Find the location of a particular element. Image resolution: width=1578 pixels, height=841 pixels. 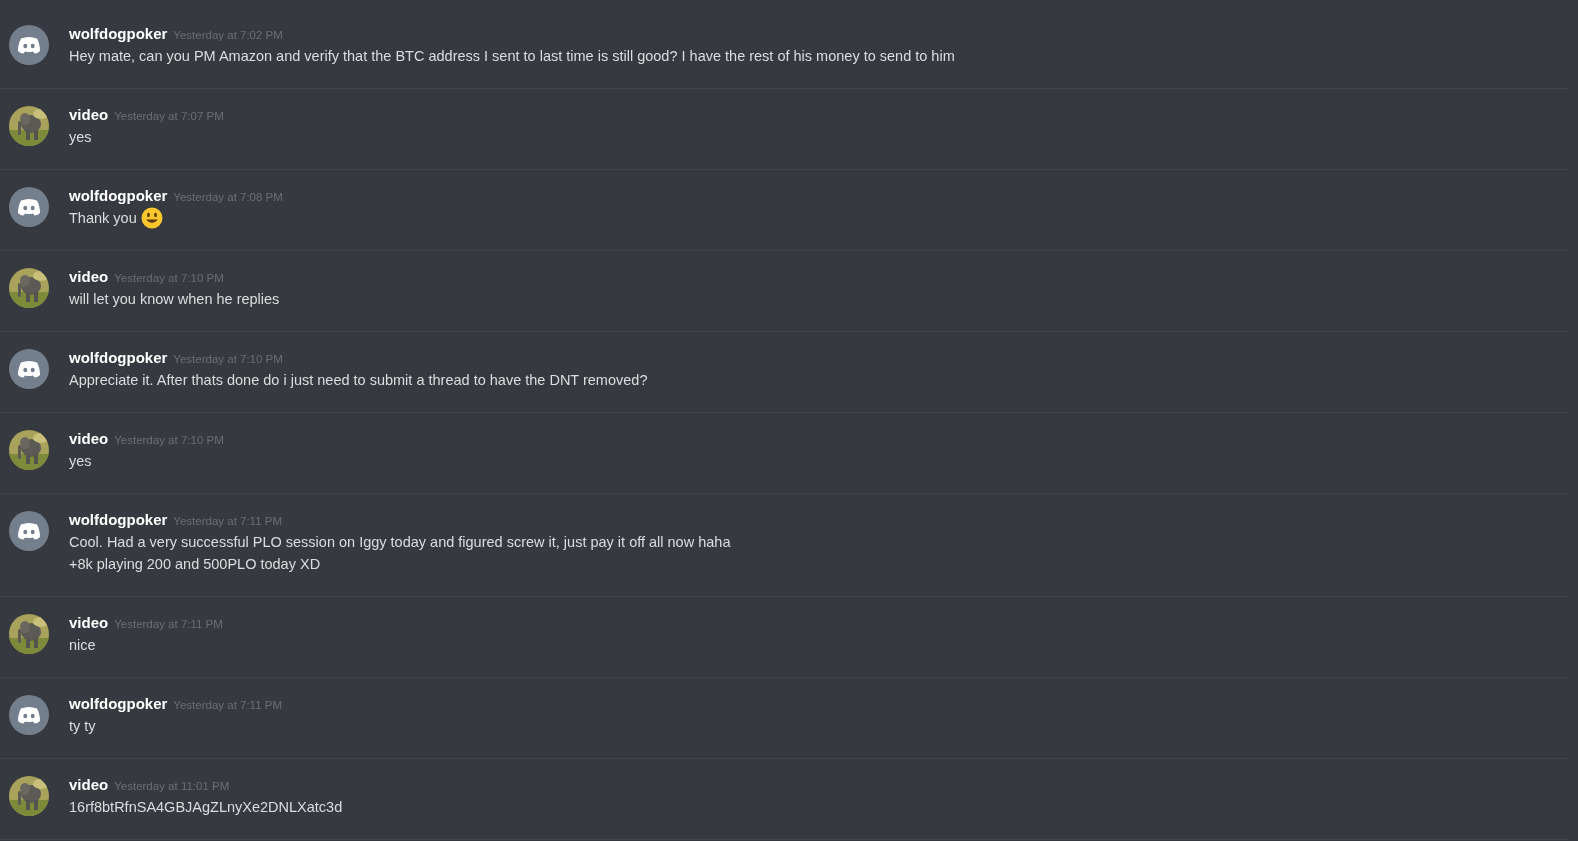

message-text: Thank you is located at coordinates (103, 218).